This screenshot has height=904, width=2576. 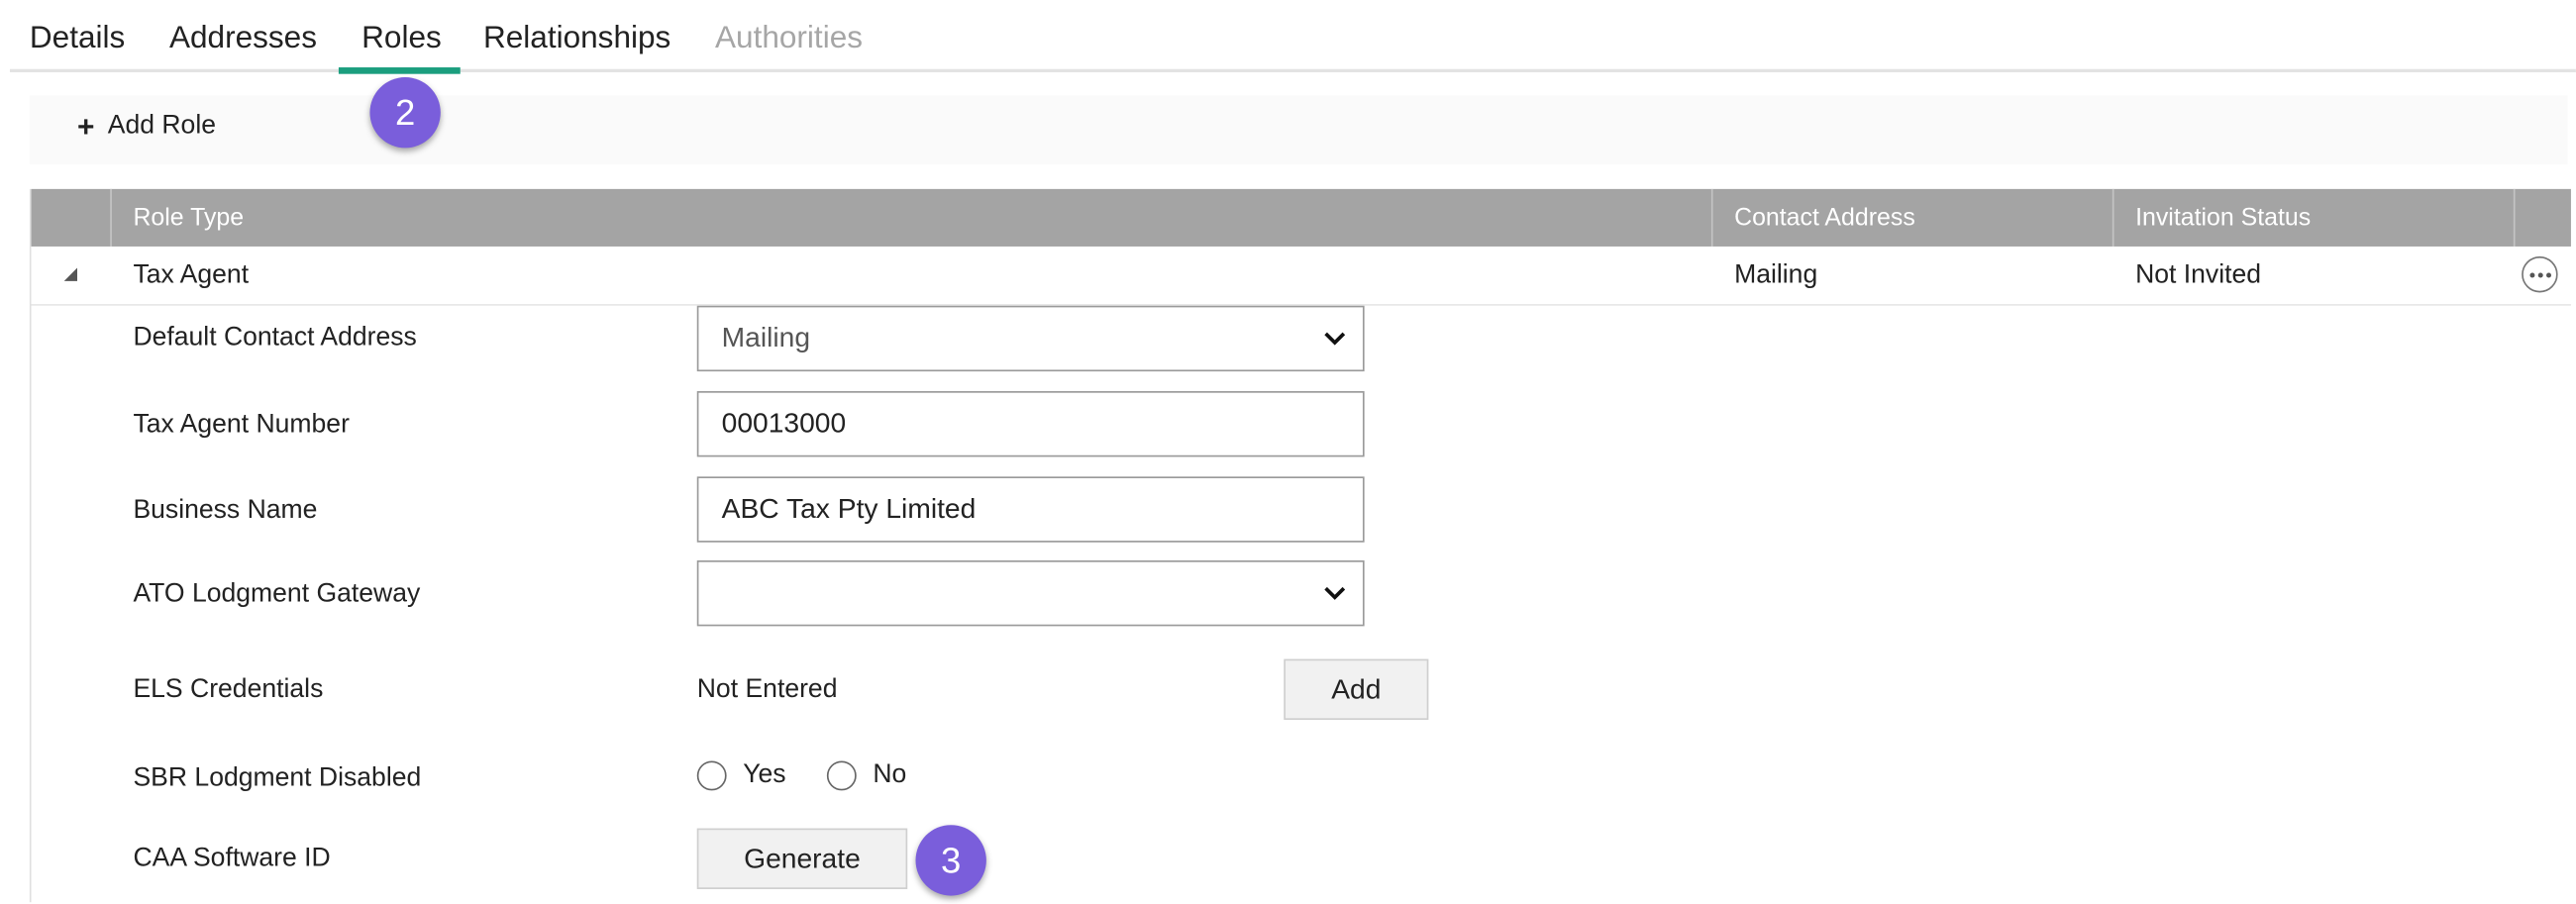 I want to click on business-name-value: ABC Tax Pty Limited, so click(x=849, y=508).